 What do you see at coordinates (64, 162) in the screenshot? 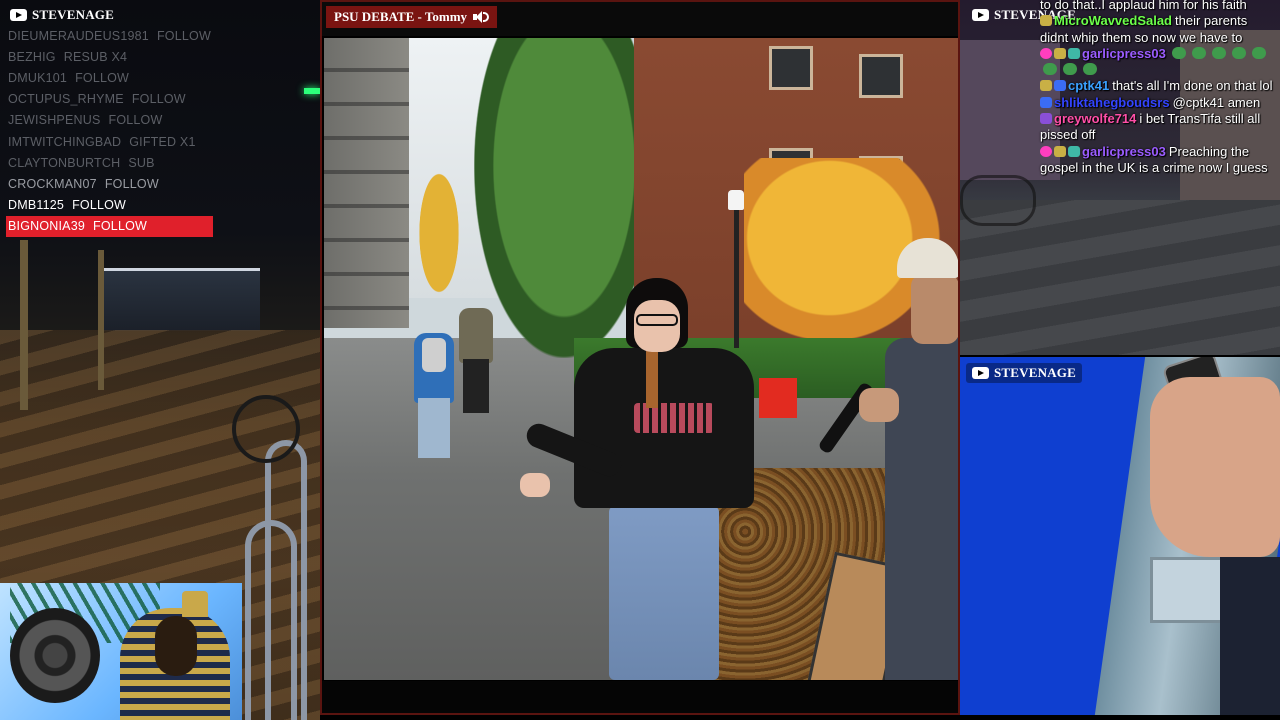
I see `event-username: CLAYTONBURTCH` at bounding box center [64, 162].